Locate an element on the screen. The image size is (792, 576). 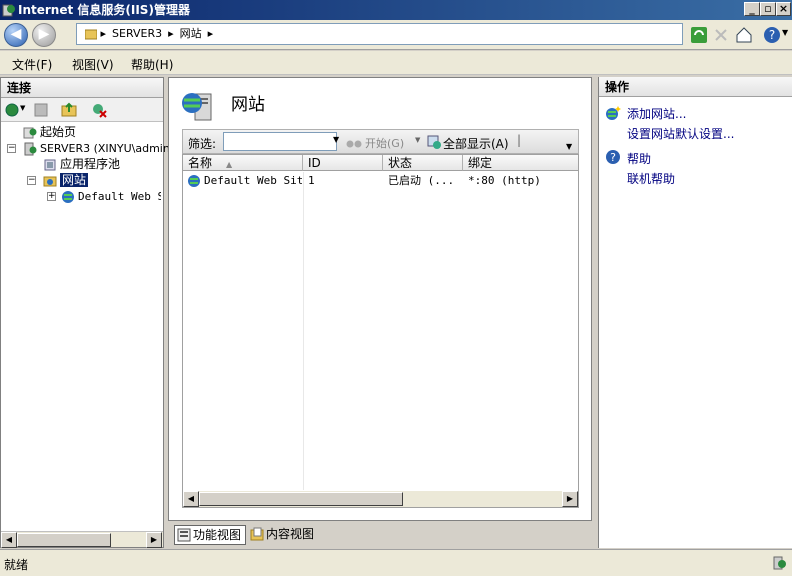
start-page-icon is located at coordinates (30, 132).